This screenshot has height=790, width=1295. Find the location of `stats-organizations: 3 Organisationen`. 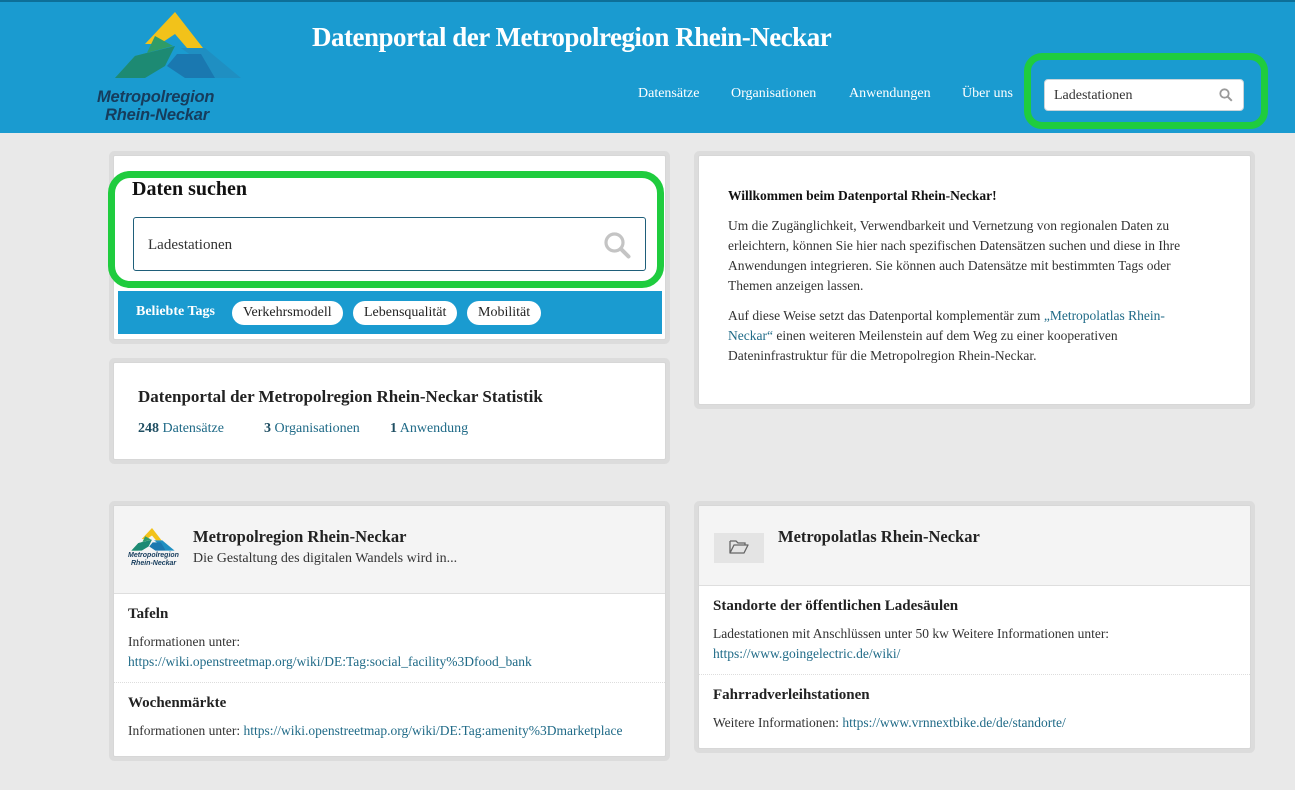

stats-organizations: 3 Organisationen is located at coordinates (312, 429).